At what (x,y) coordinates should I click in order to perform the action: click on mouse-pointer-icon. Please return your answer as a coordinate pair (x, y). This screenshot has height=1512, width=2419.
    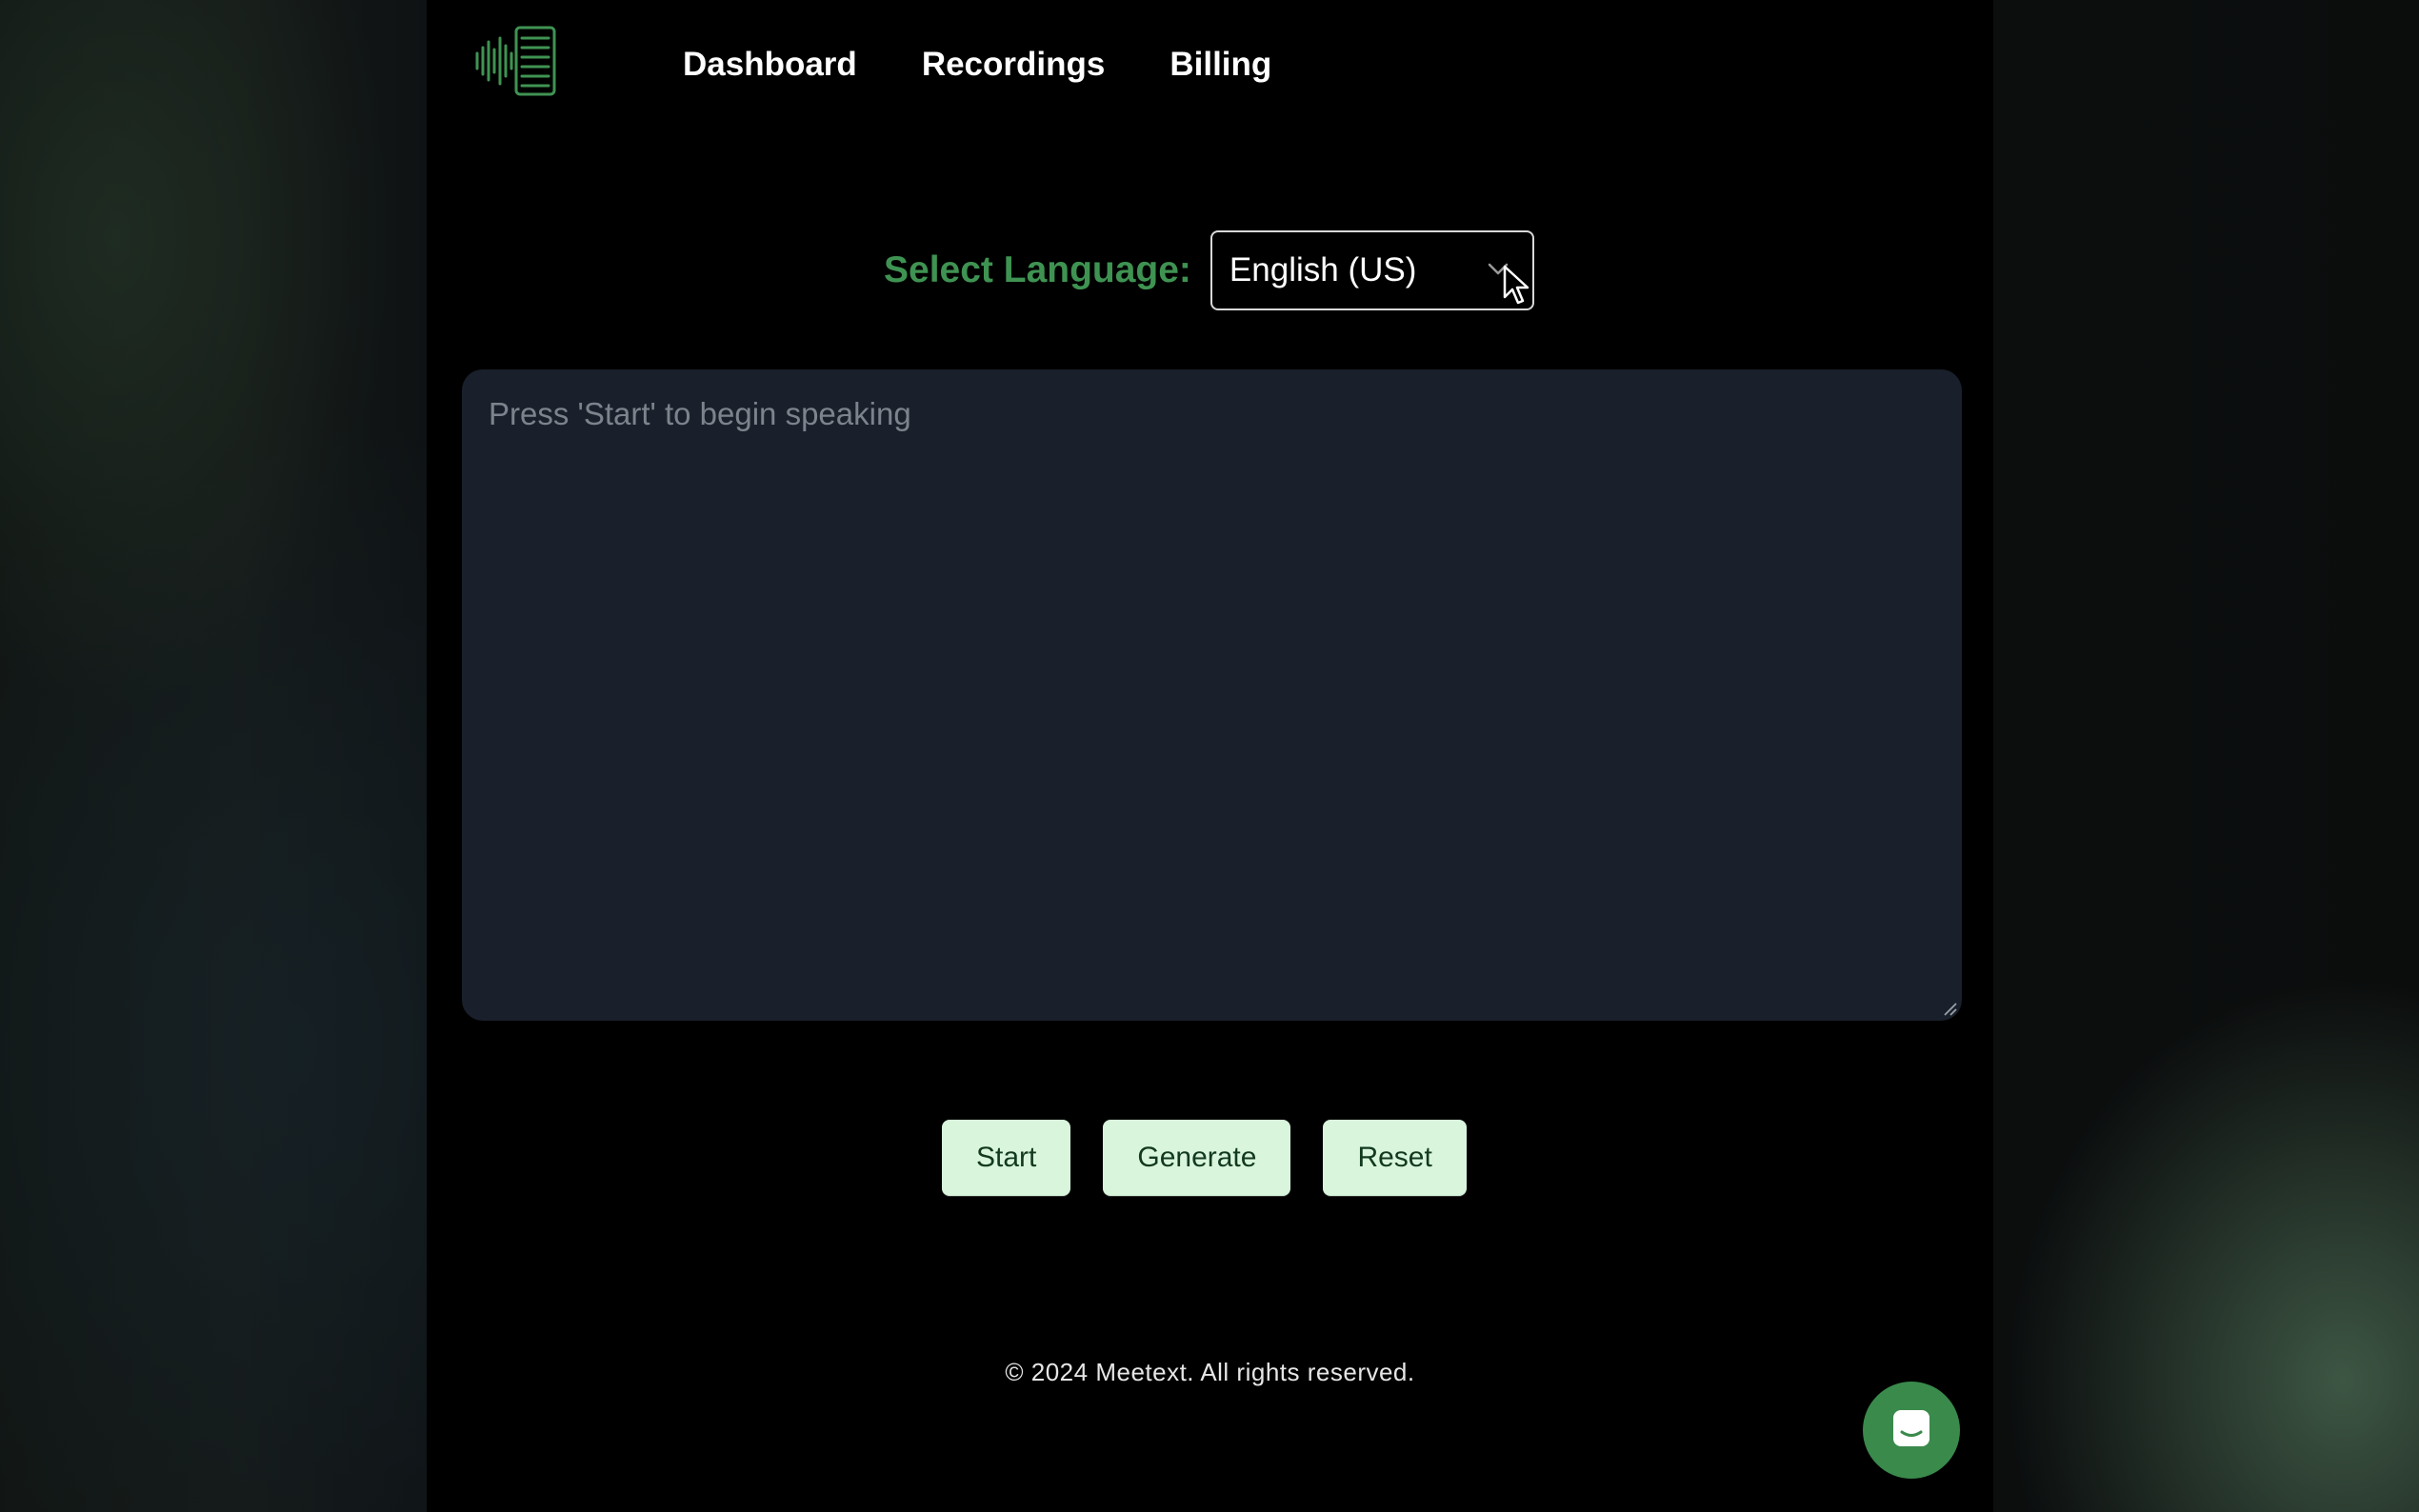
    Looking at the image, I should click on (1516, 286).